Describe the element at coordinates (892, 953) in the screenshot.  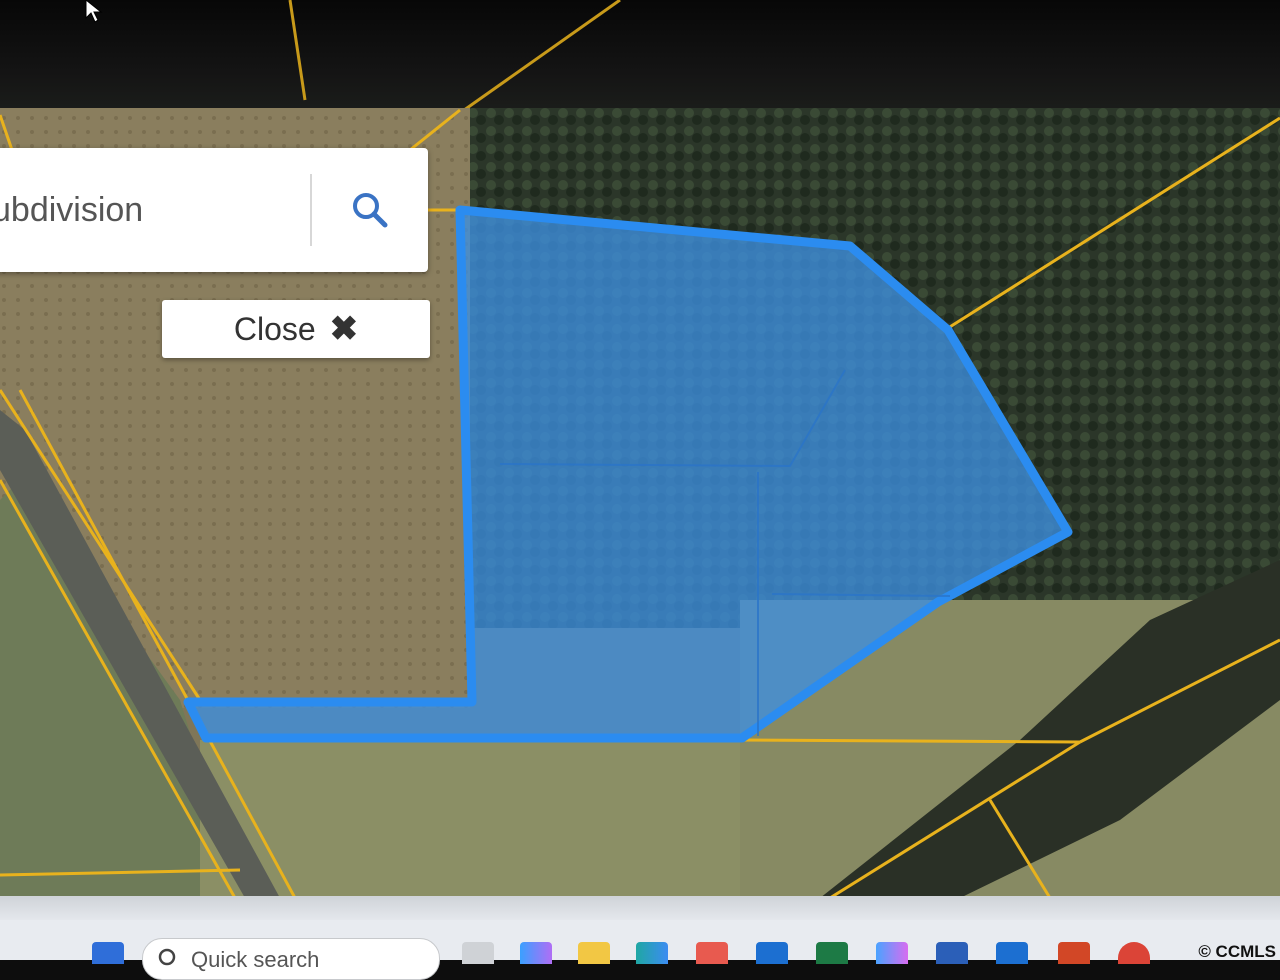
I see `copilot-alt-icon` at that location.